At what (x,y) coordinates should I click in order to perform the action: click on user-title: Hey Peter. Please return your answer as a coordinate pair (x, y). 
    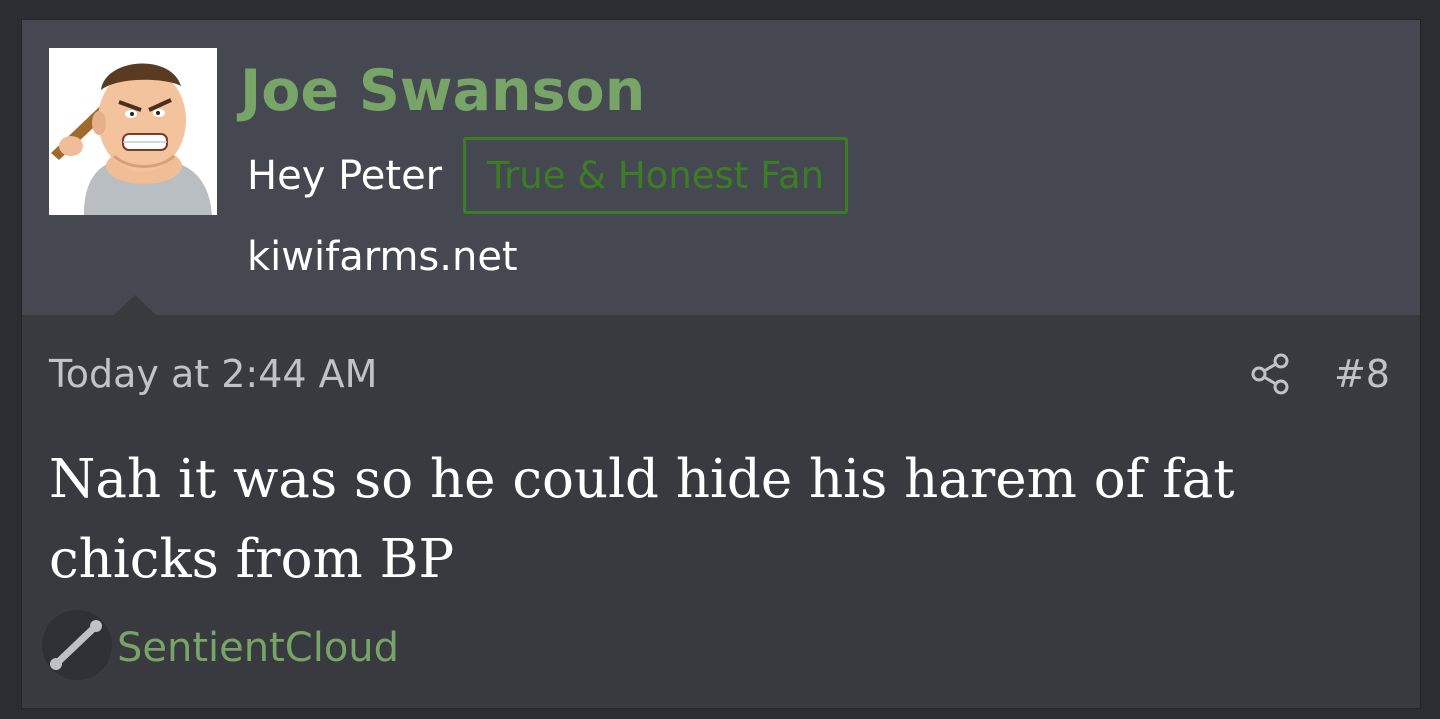
    Looking at the image, I should click on (345, 176).